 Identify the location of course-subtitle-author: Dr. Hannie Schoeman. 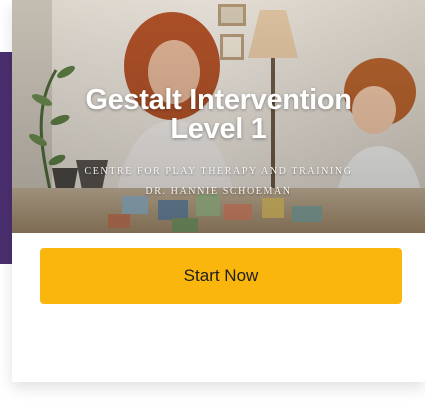
(218, 191).